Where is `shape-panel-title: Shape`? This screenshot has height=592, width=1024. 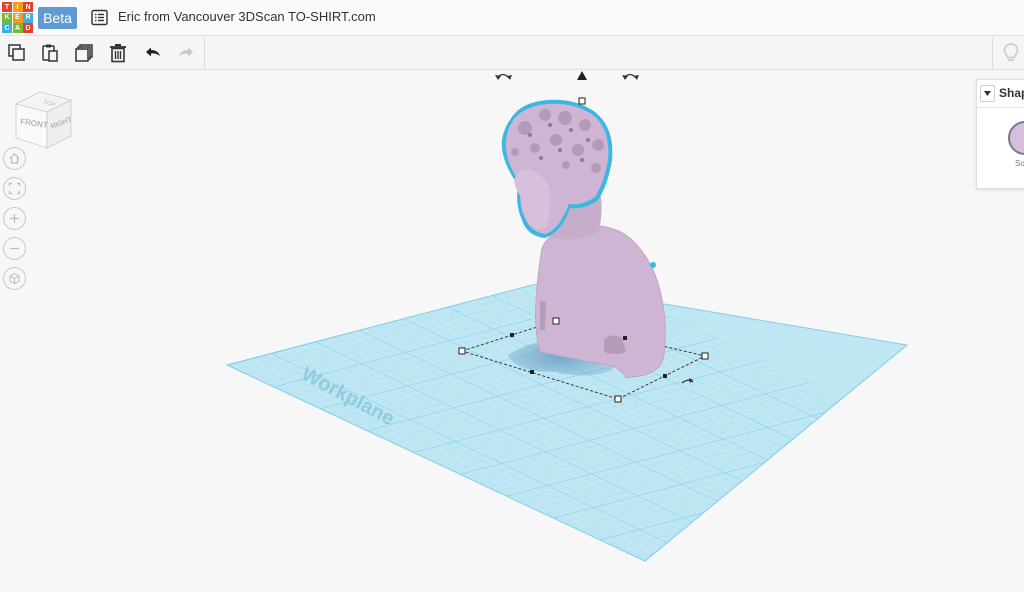 shape-panel-title: Shape is located at coordinates (1011, 93).